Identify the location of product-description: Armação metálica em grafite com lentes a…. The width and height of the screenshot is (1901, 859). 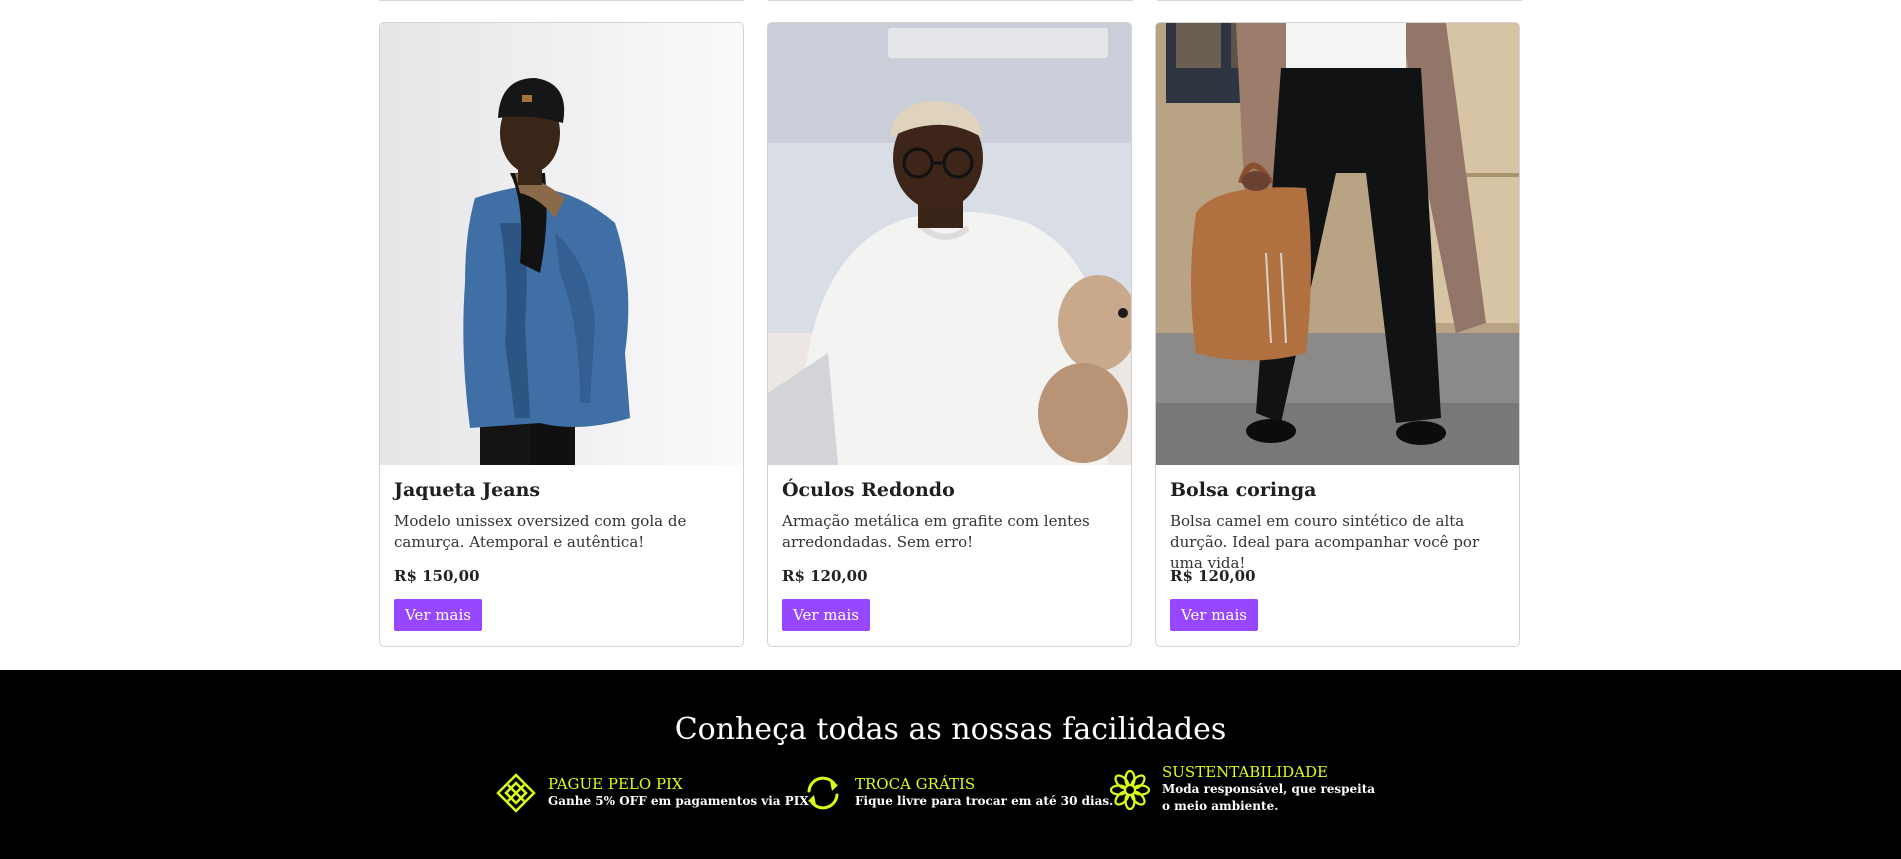
(936, 531).